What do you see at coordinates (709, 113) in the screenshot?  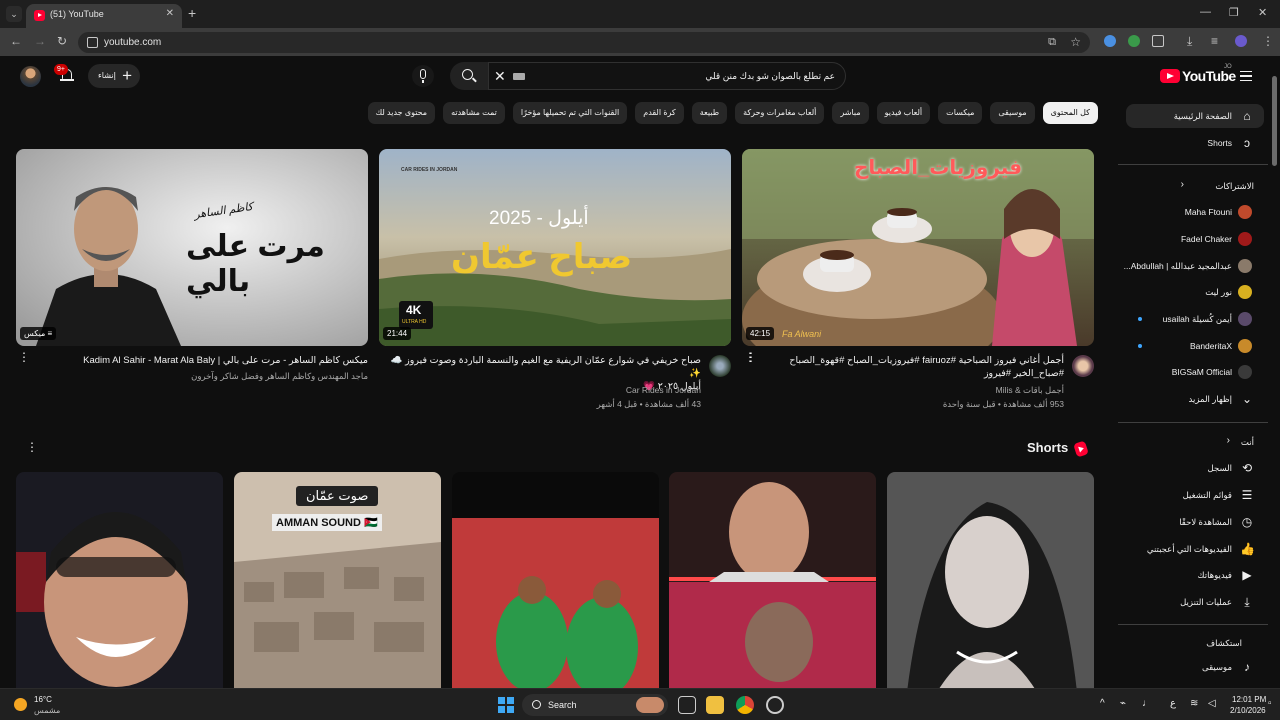 I see `chip-nature: طبيعة` at bounding box center [709, 113].